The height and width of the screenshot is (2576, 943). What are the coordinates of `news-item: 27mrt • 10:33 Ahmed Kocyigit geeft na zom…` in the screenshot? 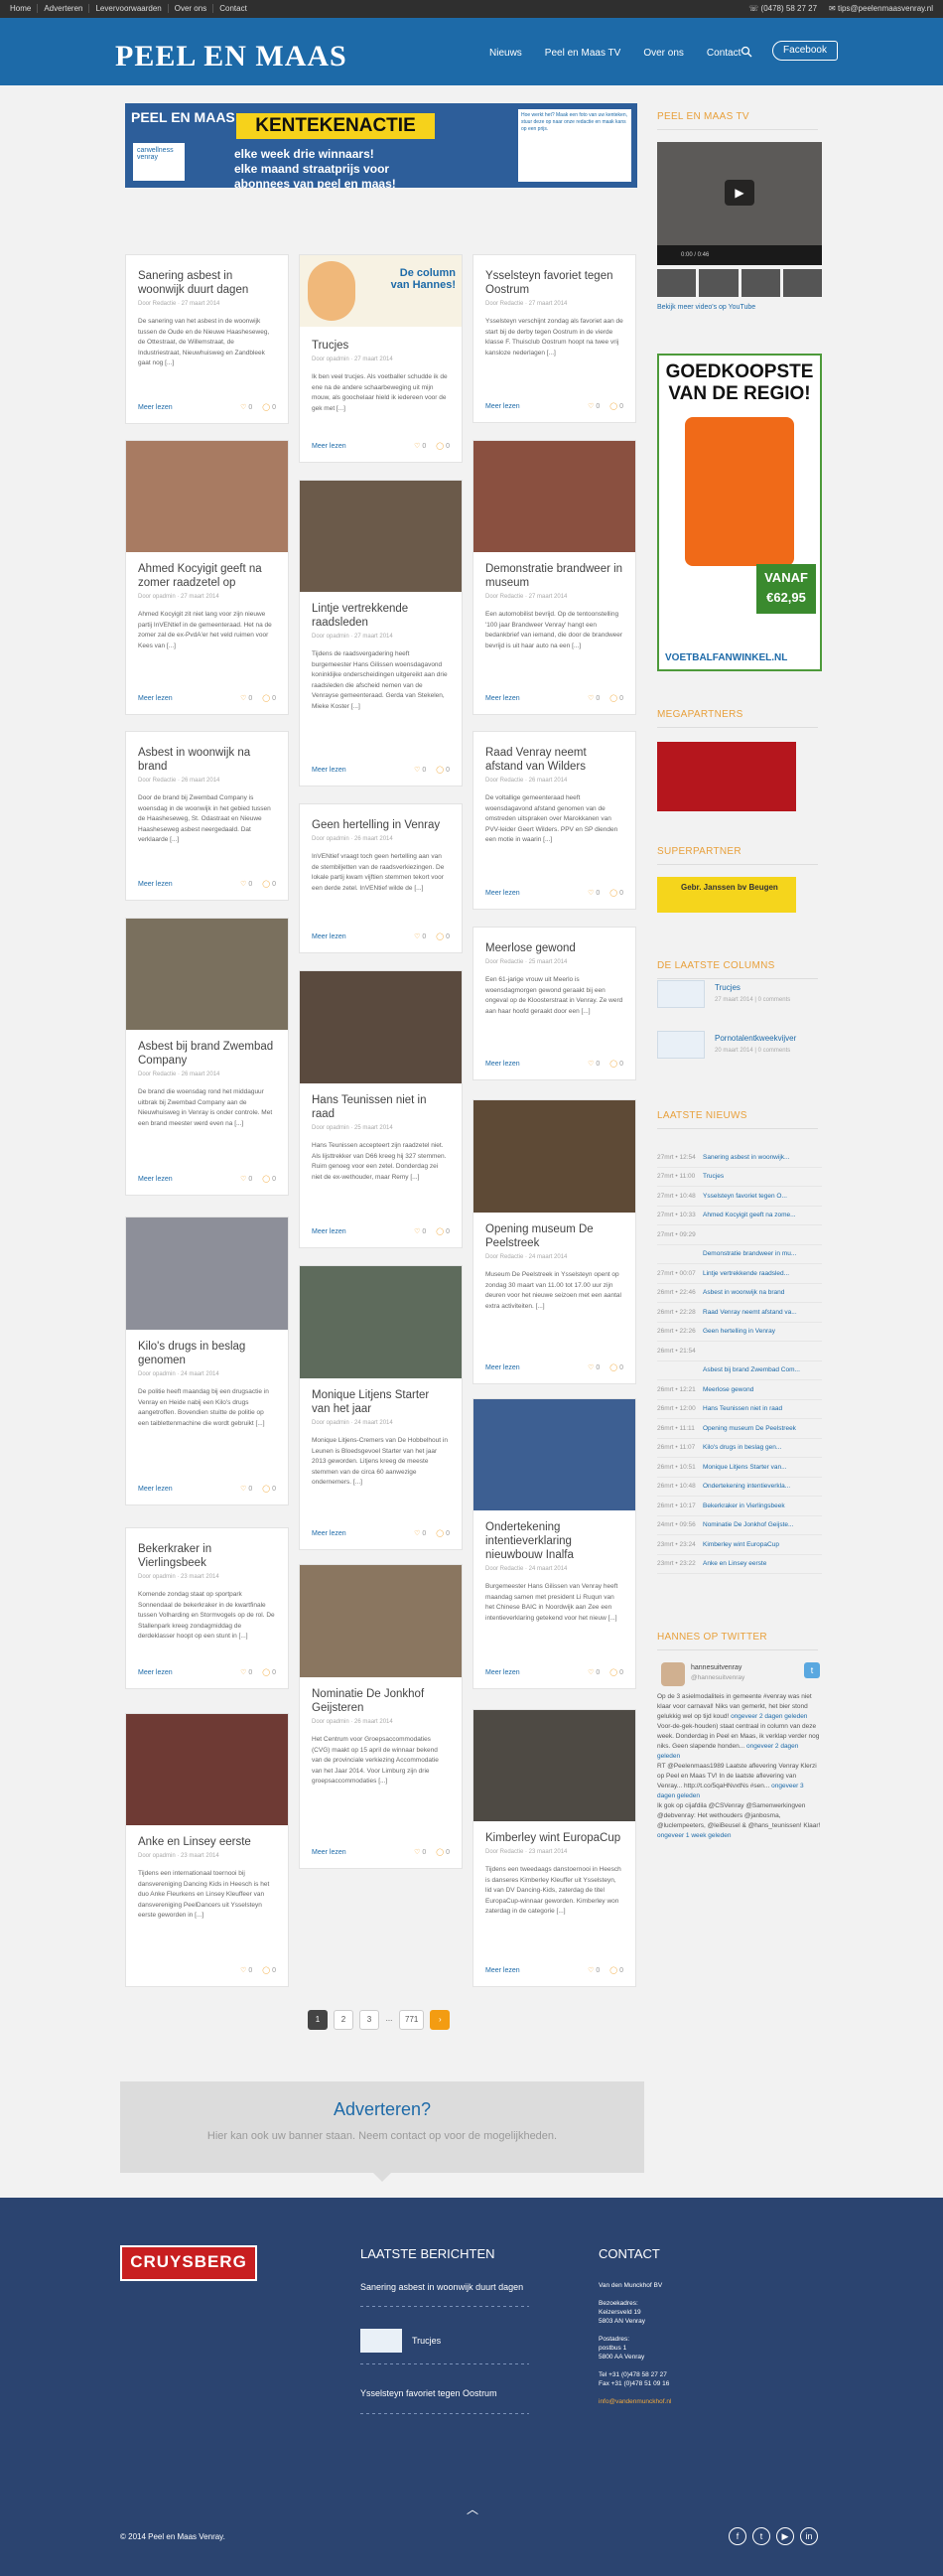 It's located at (739, 1216).